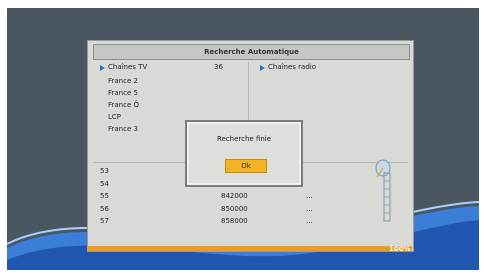  Describe the element at coordinates (123, 81) in the screenshot. I see `list-item: France 2` at that location.